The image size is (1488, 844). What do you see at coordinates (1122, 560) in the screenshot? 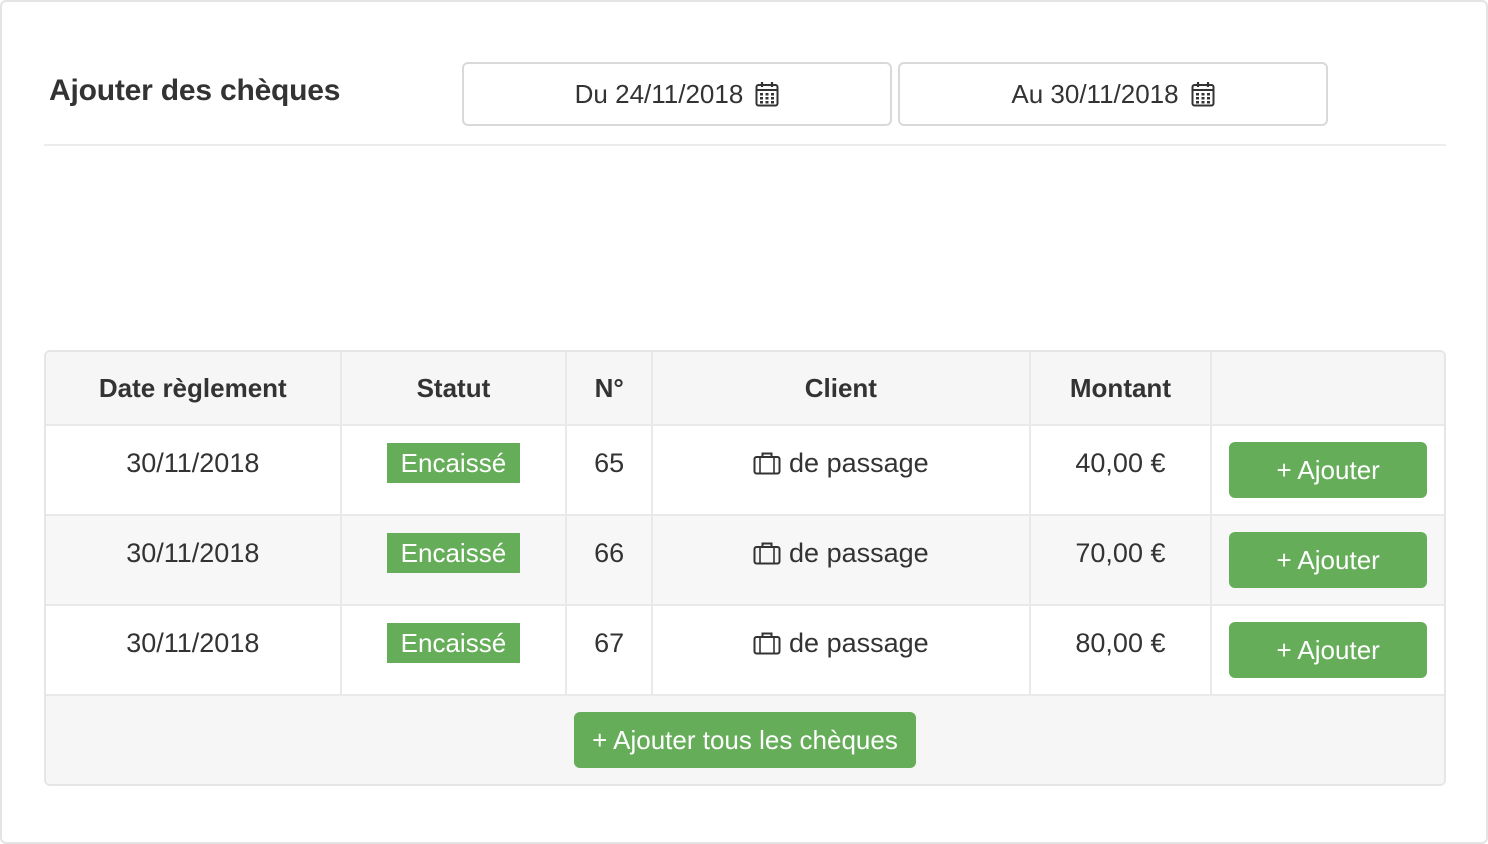
I see `cheque-amount: 70,00 €` at bounding box center [1122, 560].